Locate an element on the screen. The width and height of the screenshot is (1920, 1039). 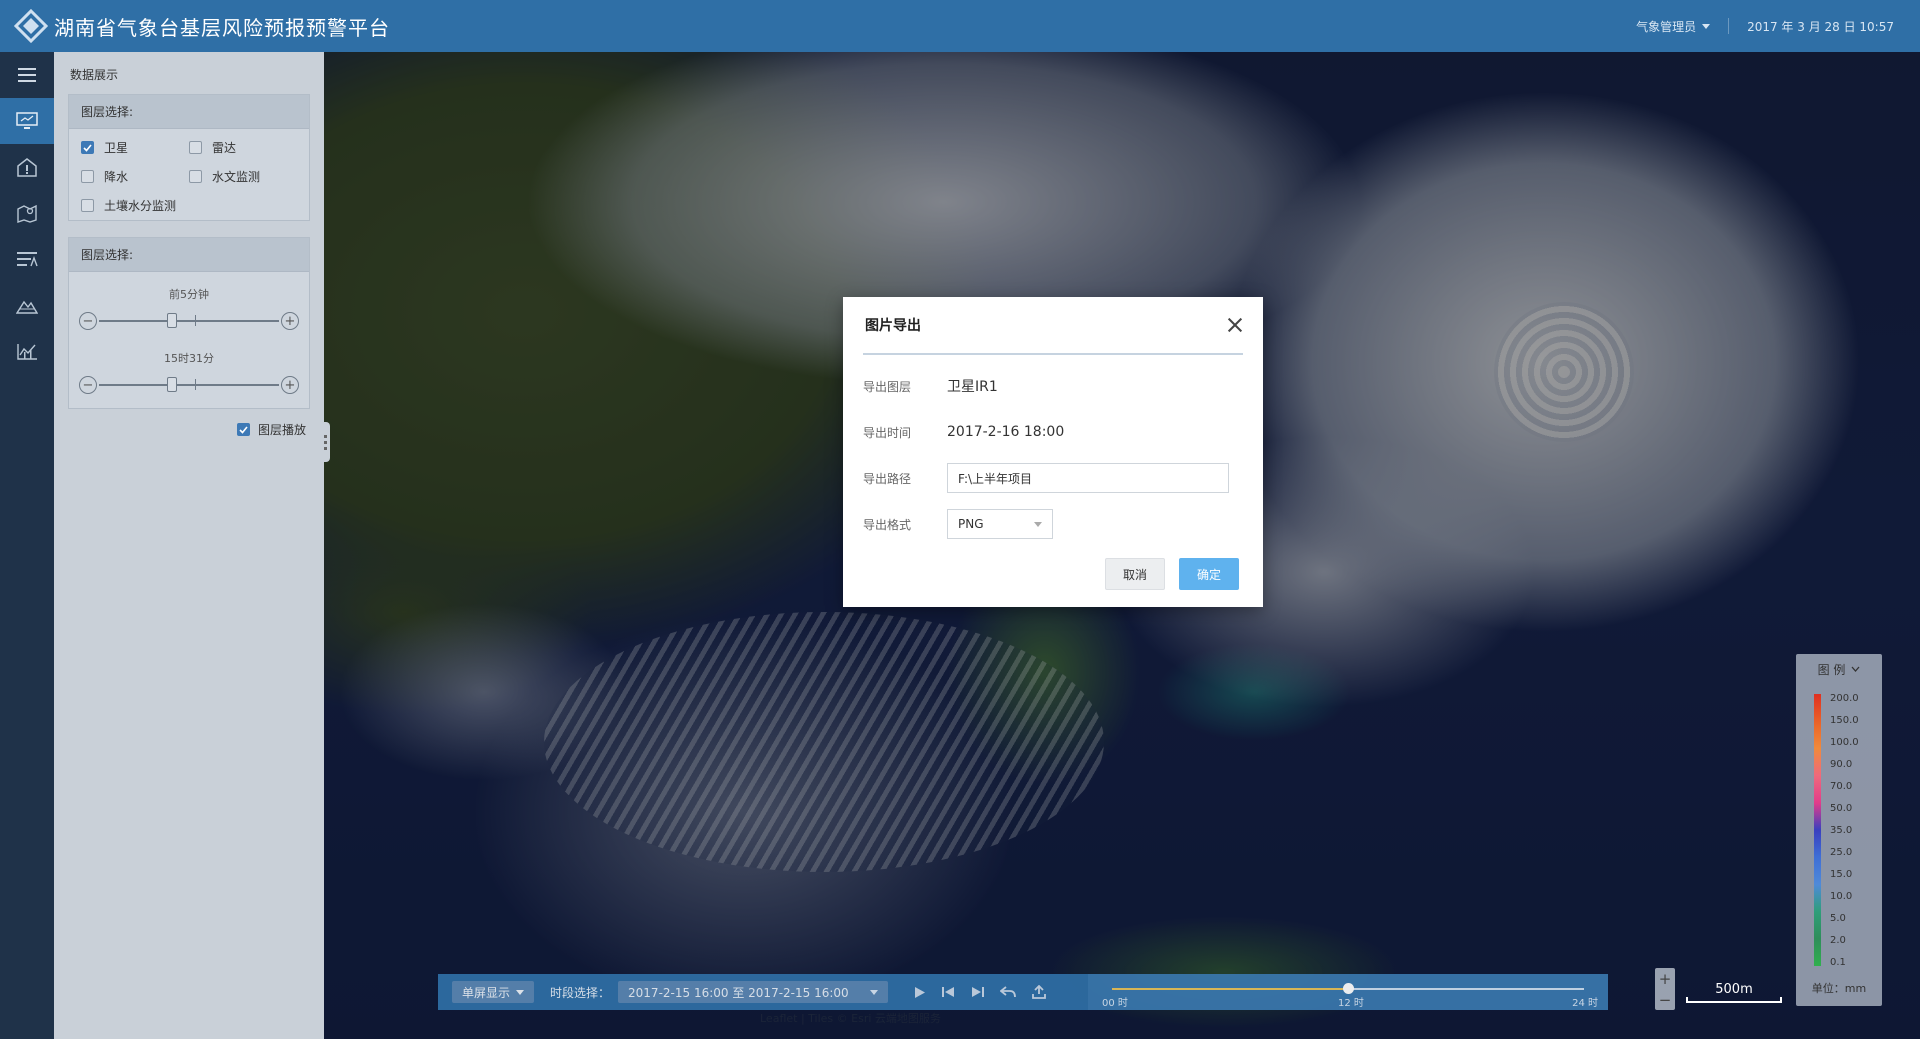
export-path-input is located at coordinates (1088, 478).